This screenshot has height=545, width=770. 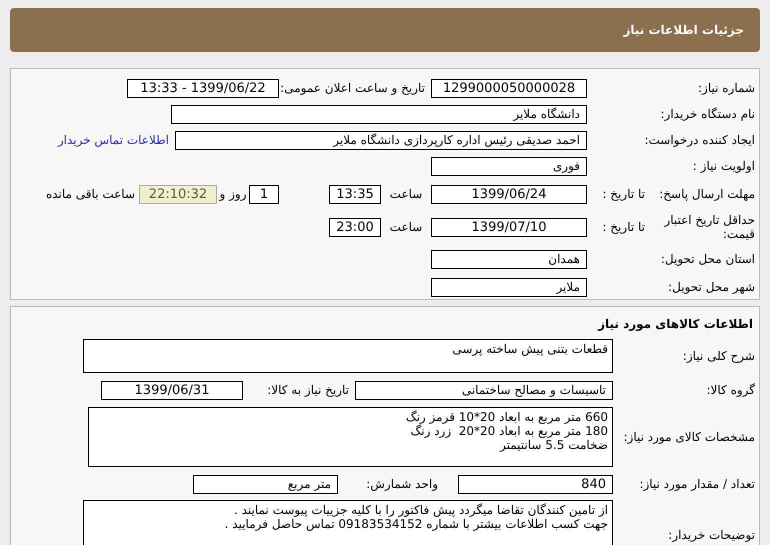 I want to click on text-area: قطعات بتنی پیش ساخته پرسی, so click(x=348, y=356).